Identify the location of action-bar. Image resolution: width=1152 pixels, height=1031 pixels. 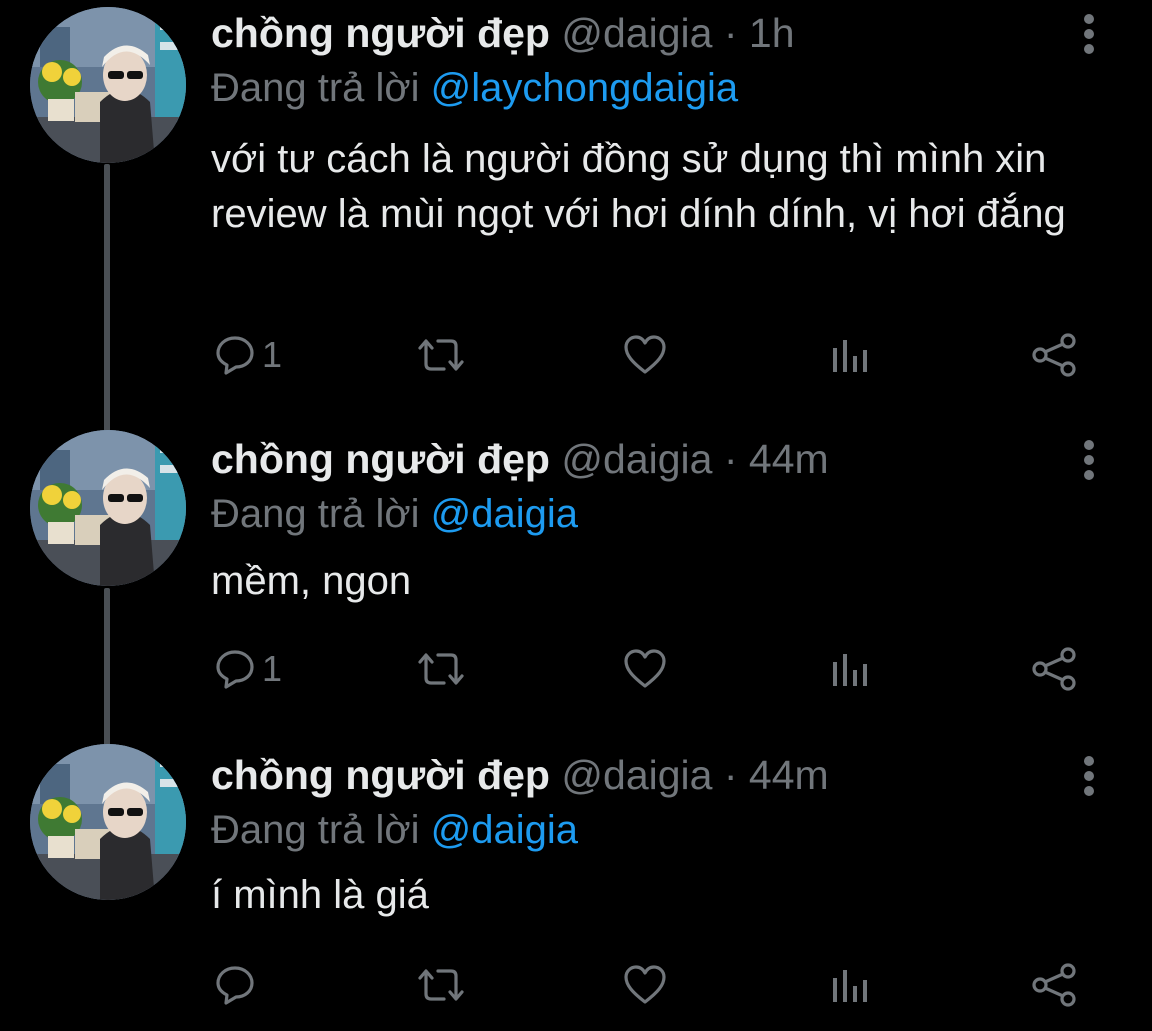
(576, 985).